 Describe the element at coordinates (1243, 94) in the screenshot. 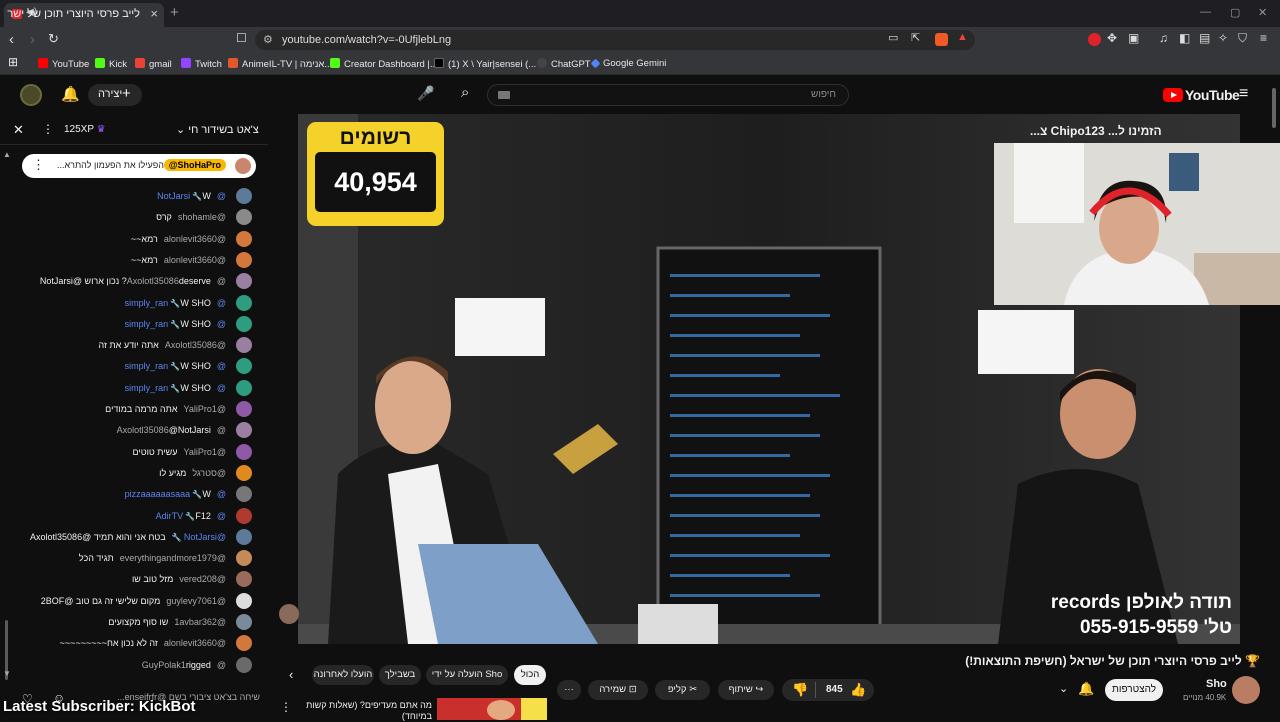

I see `guide-menu-icon: ≡` at that location.